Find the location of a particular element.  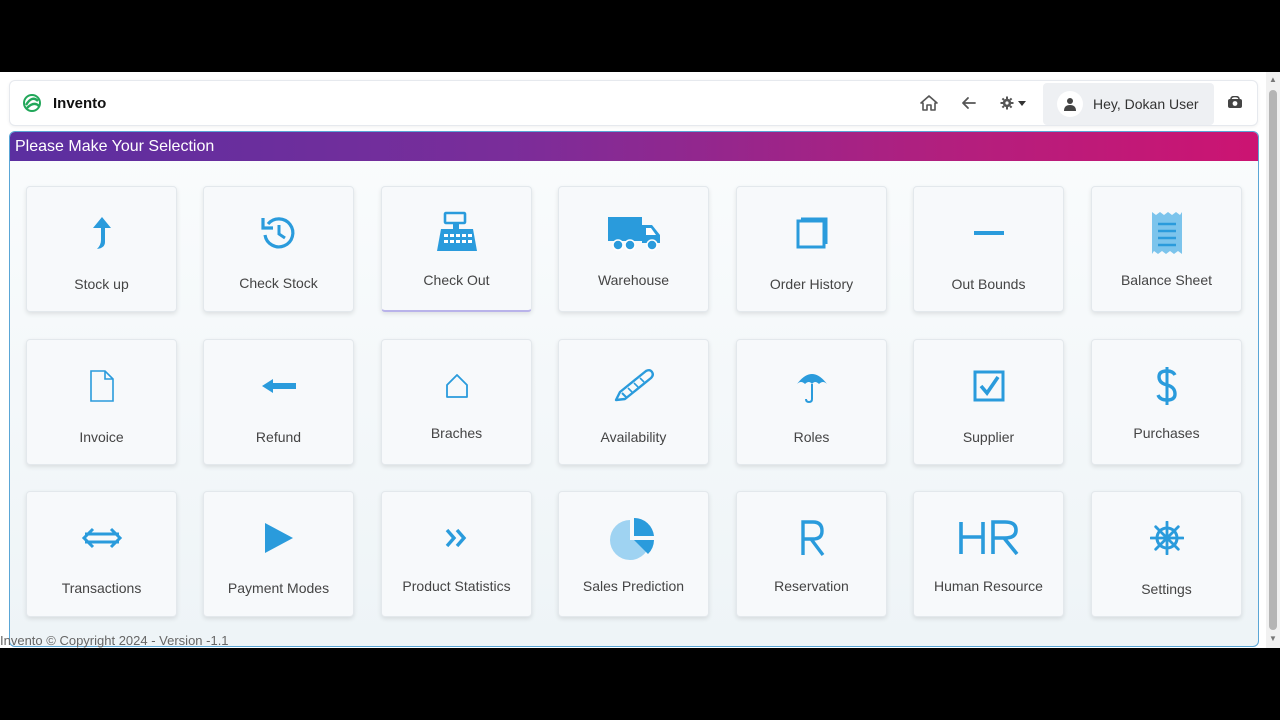

tile-human-resource: Human Resource is located at coordinates (988, 554).